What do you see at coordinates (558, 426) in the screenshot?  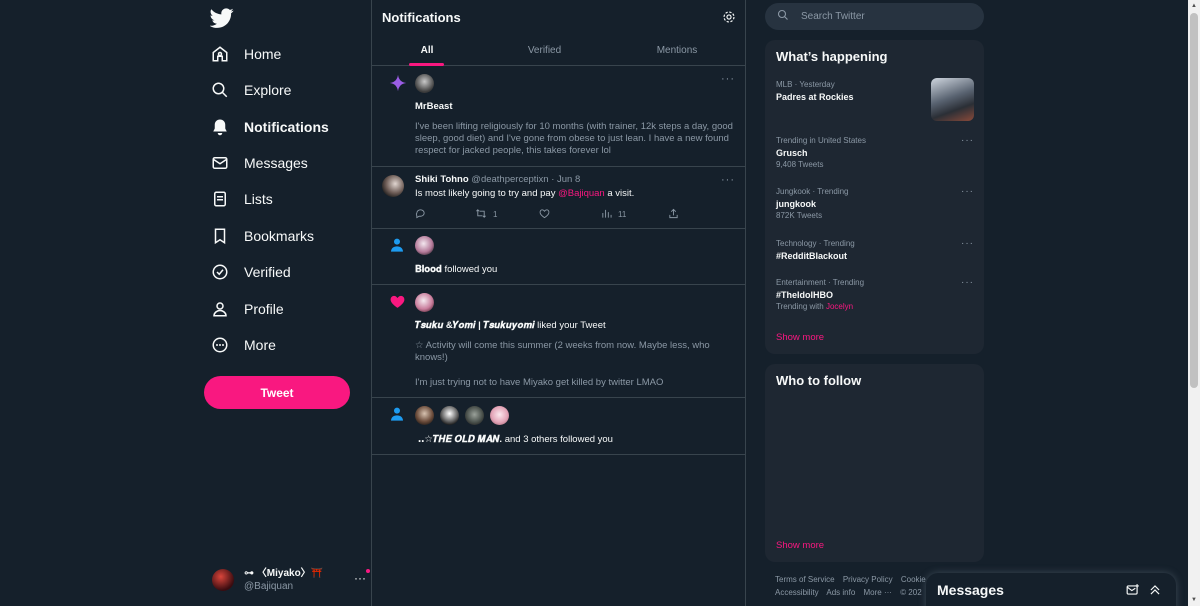 I see `notification-item: ‥☆𝑻𝑯𝑬 𝑶𝑳𝑫 𝑴𝑨𝑵. and 3 others followed you` at bounding box center [558, 426].